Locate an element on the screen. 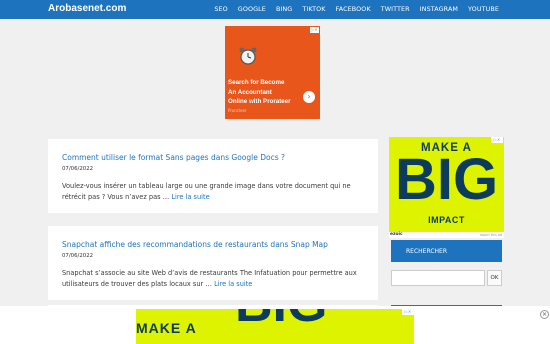  ezoic-logo: ezoic is located at coordinates (396, 234).